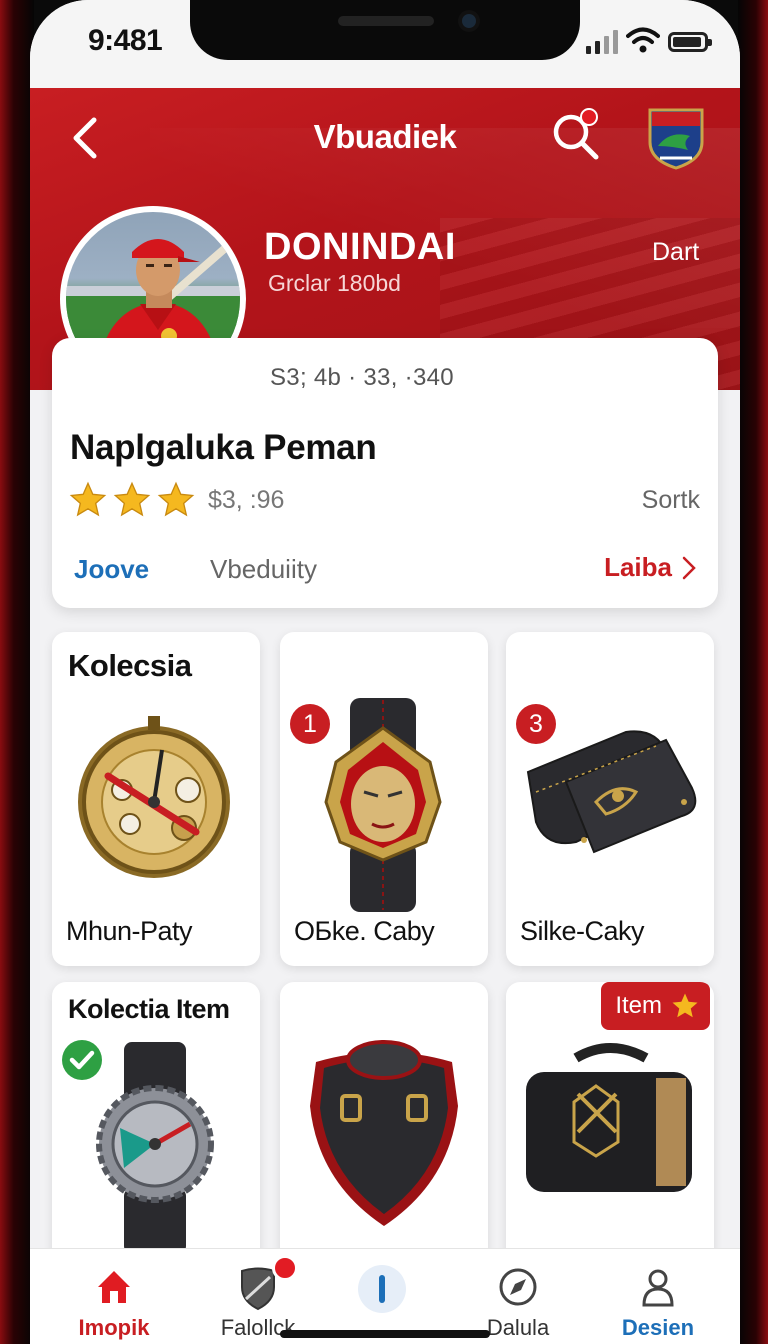  I want to click on product-card, so click(384, 1127).